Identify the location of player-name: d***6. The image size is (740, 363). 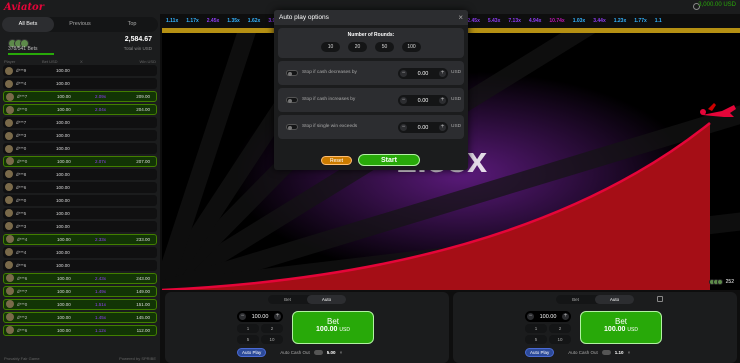
(22, 278).